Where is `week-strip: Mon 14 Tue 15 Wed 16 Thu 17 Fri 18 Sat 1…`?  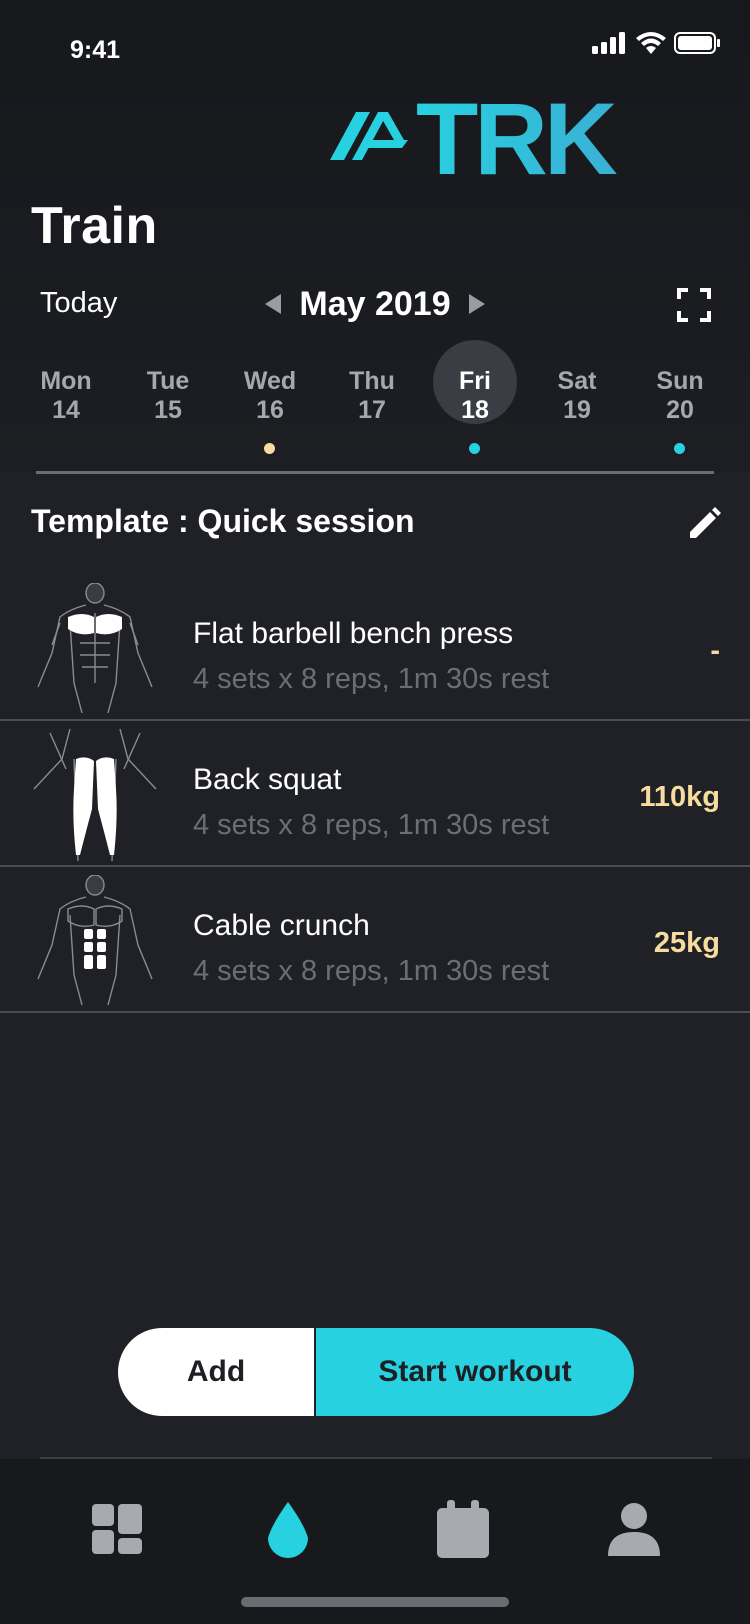 week-strip: Mon 14 Tue 15 Wed 16 Thu 17 Fri 18 Sat 1… is located at coordinates (375, 397).